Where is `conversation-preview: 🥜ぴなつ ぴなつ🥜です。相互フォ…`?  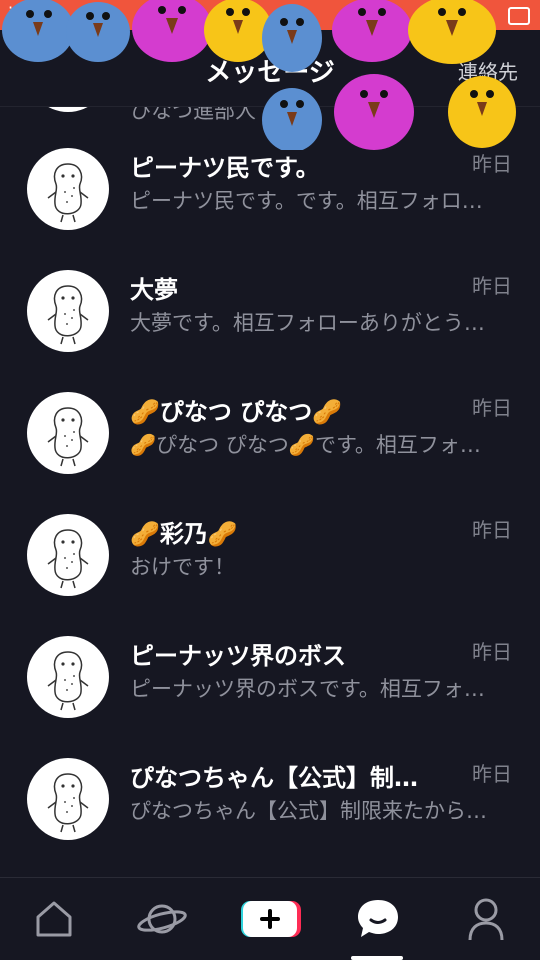 conversation-preview: 🥜ぴなつ ぴなつ🥜です。相互フォ… is located at coordinates (305, 445).